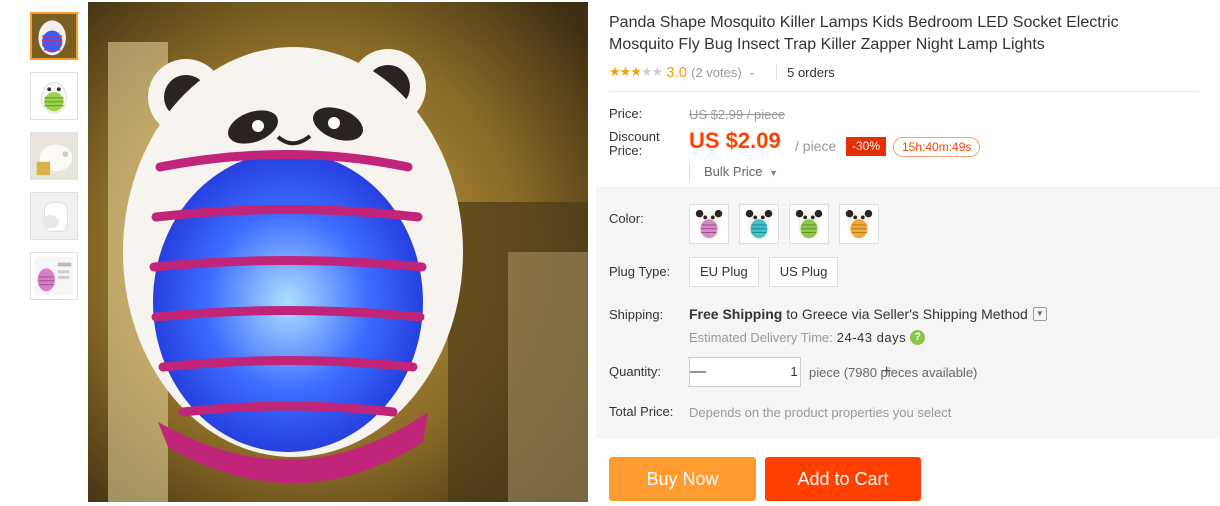 The width and height of the screenshot is (1220, 506). Describe the element at coordinates (634, 143) in the screenshot. I see `discount-price-label: Discount Price:` at that location.